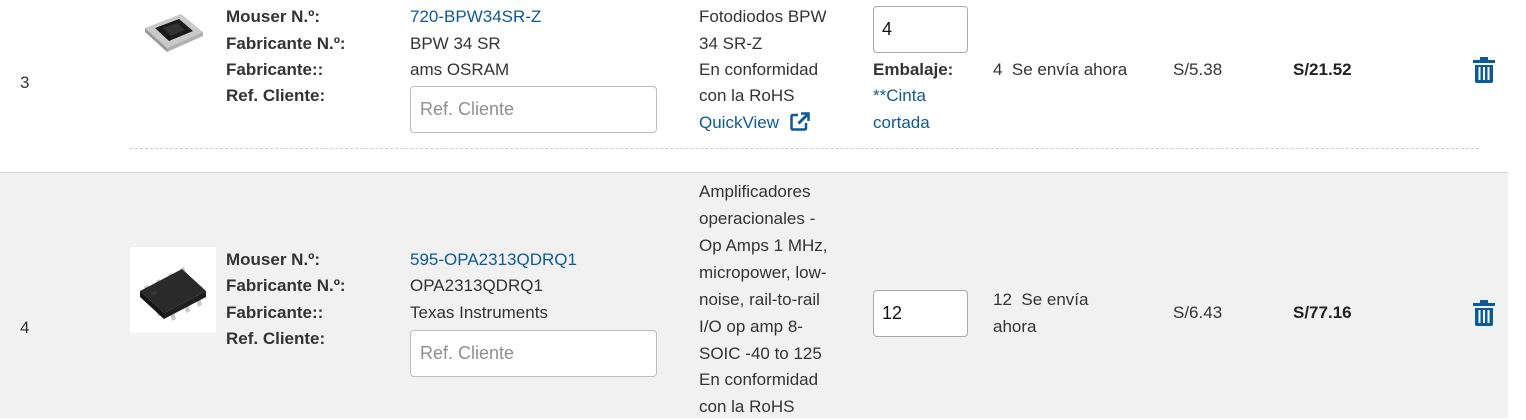 The image size is (1526, 420). What do you see at coordinates (757, 218) in the screenshot?
I see `description-line: operacionales -` at bounding box center [757, 218].